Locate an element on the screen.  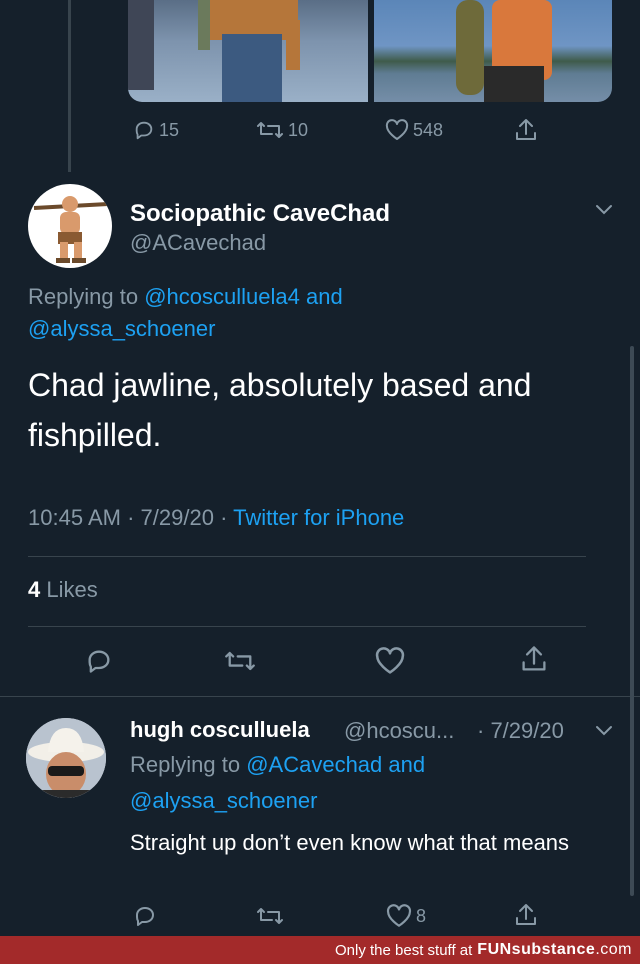
caveman-avatar-icon is located at coordinates (71, 229).